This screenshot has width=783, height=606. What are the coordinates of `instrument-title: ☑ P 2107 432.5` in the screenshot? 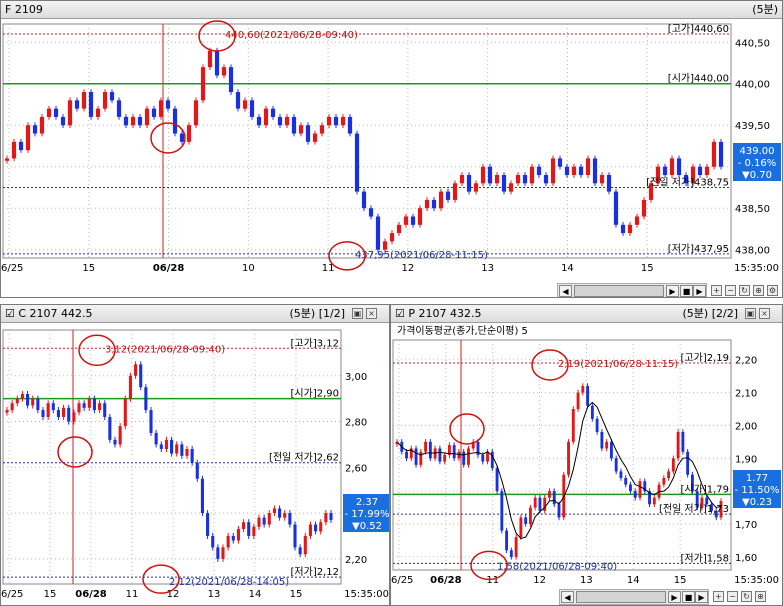 It's located at (438, 313).